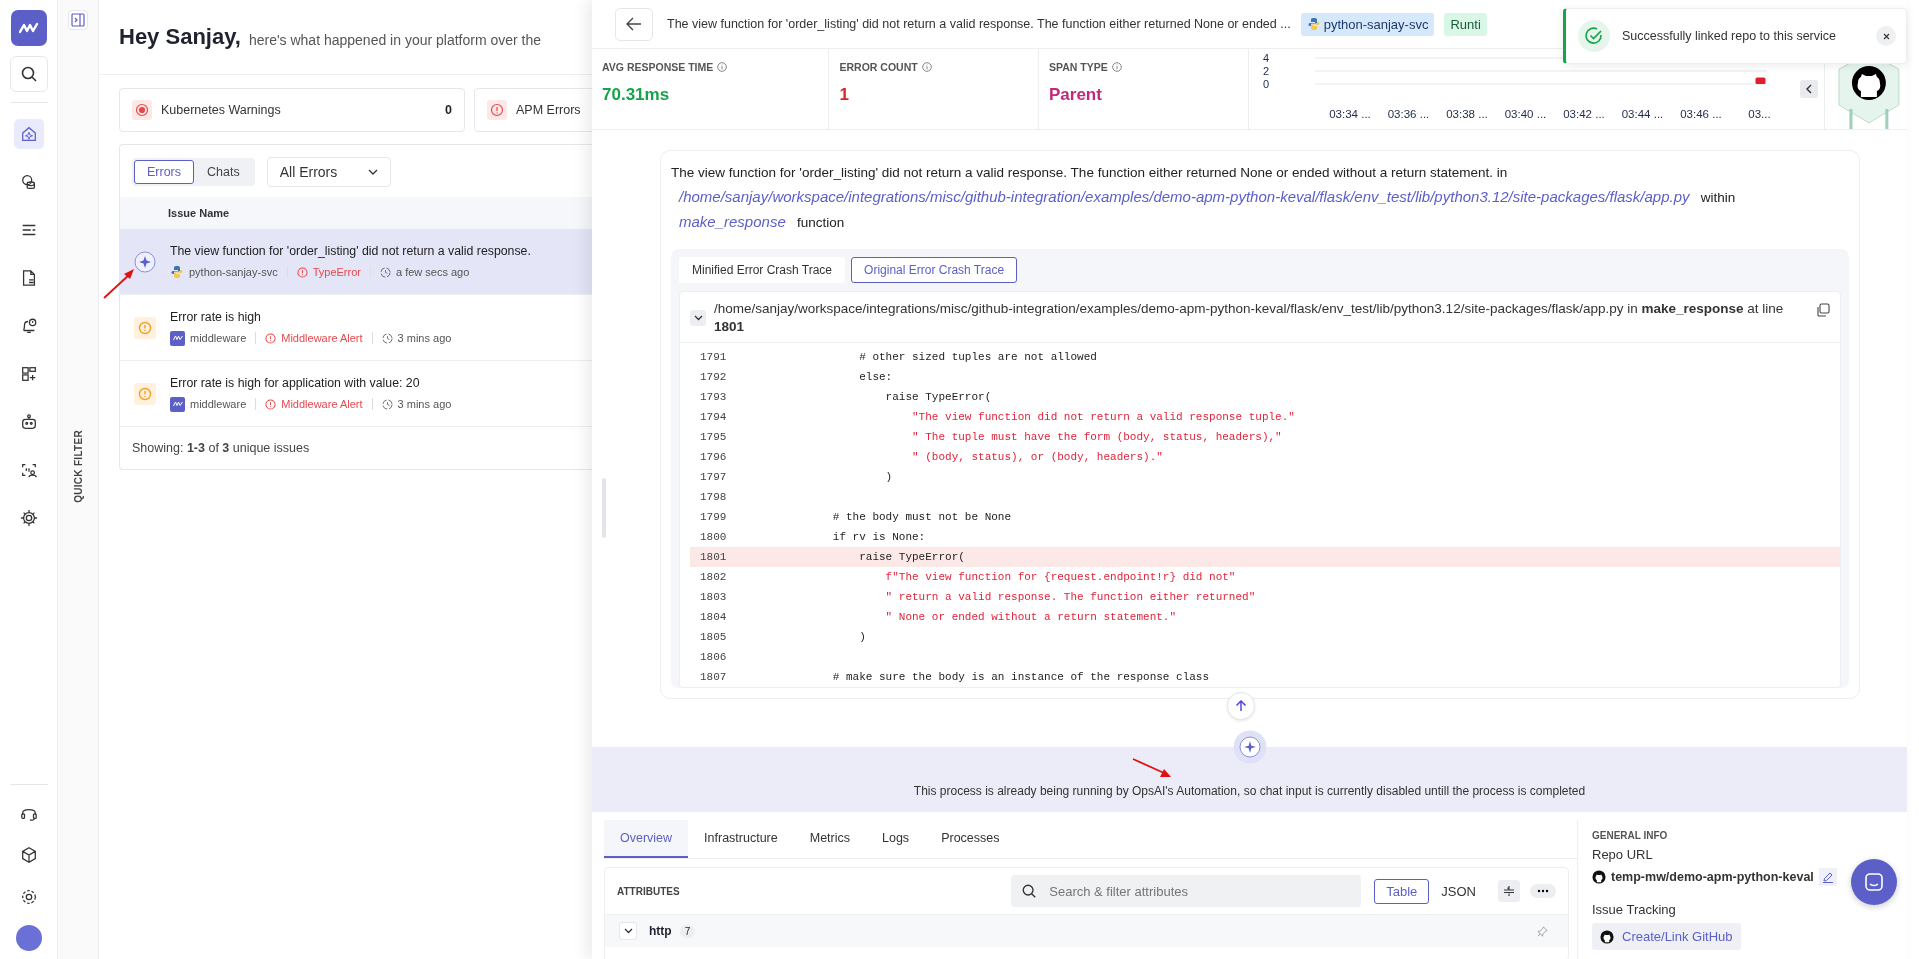 The height and width of the screenshot is (959, 1919). I want to click on issue-tab: Errors, so click(164, 172).